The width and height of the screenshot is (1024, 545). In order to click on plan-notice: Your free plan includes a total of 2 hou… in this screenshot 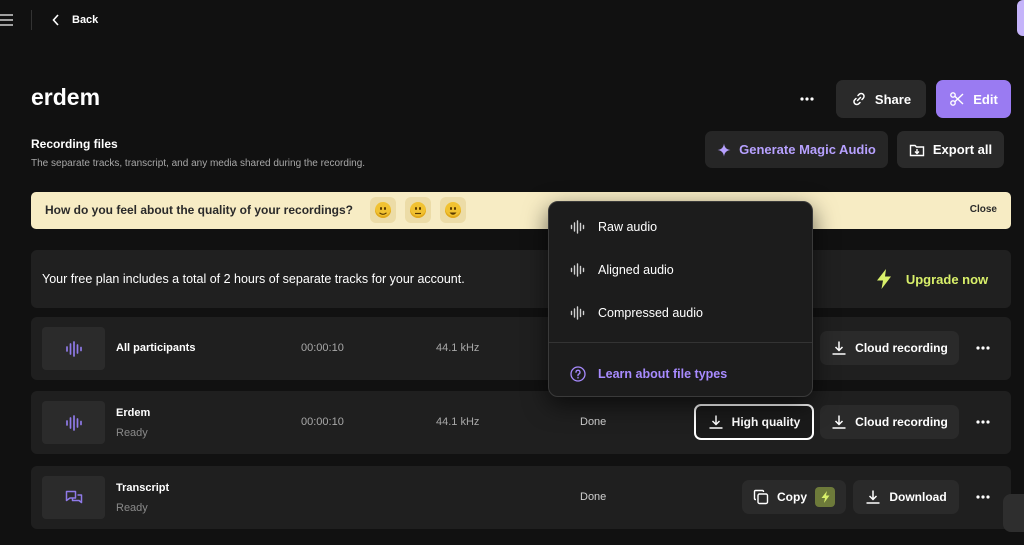, I will do `click(521, 279)`.